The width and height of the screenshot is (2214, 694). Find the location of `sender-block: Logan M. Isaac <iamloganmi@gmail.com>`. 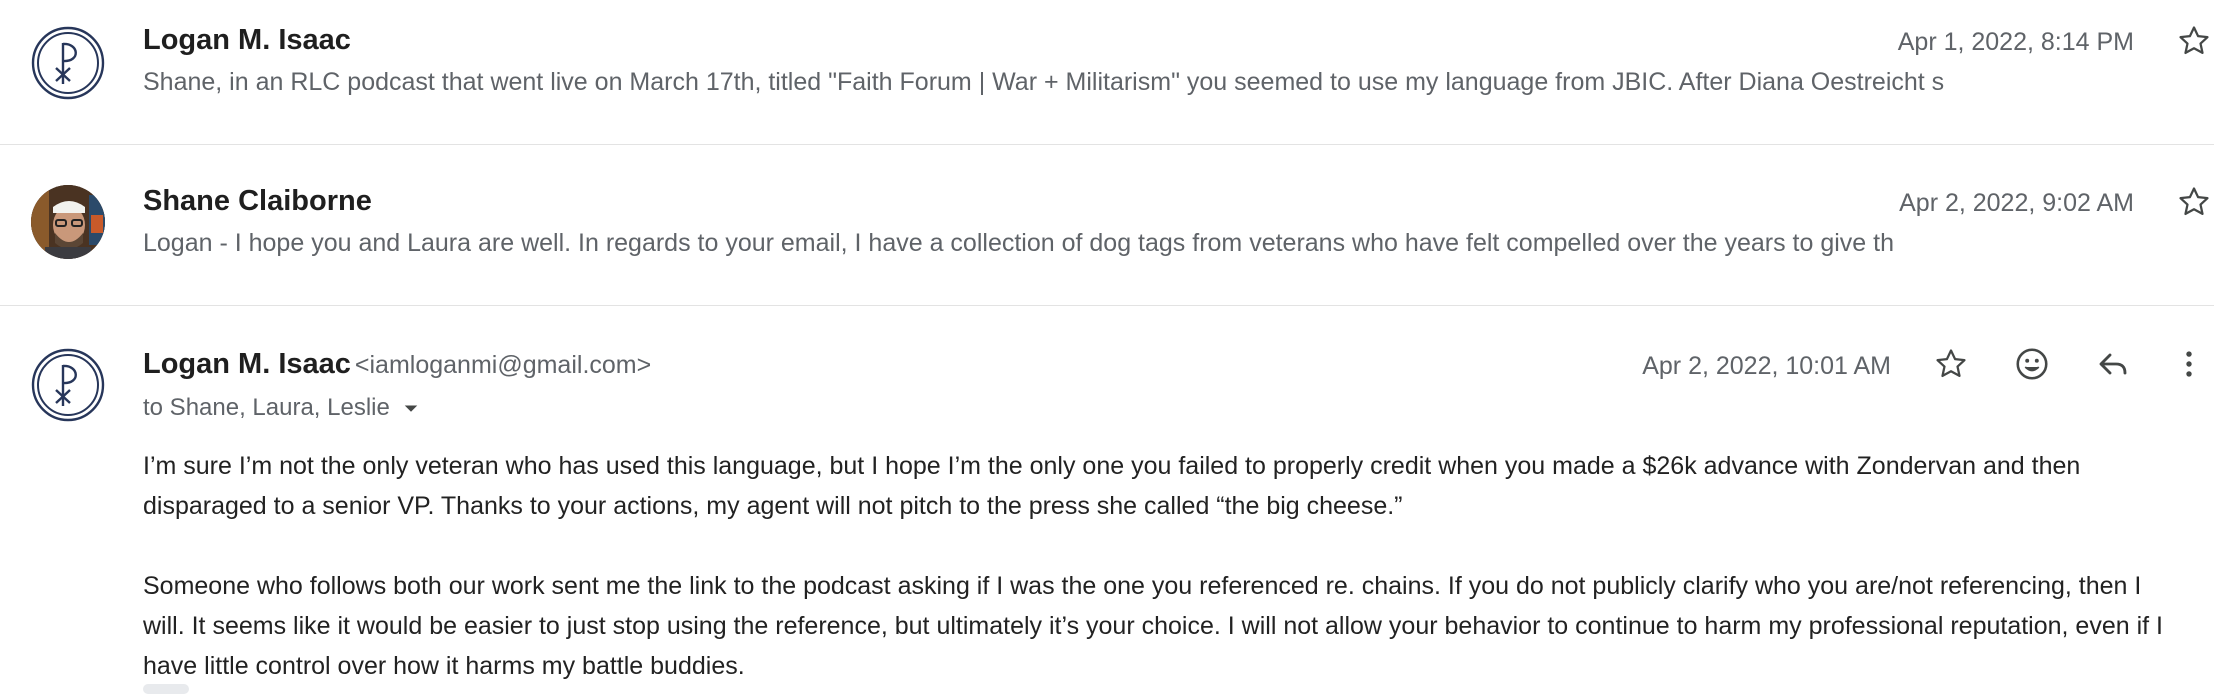

sender-block: Logan M. Isaac <iamloganmi@gmail.com> is located at coordinates (397, 364).